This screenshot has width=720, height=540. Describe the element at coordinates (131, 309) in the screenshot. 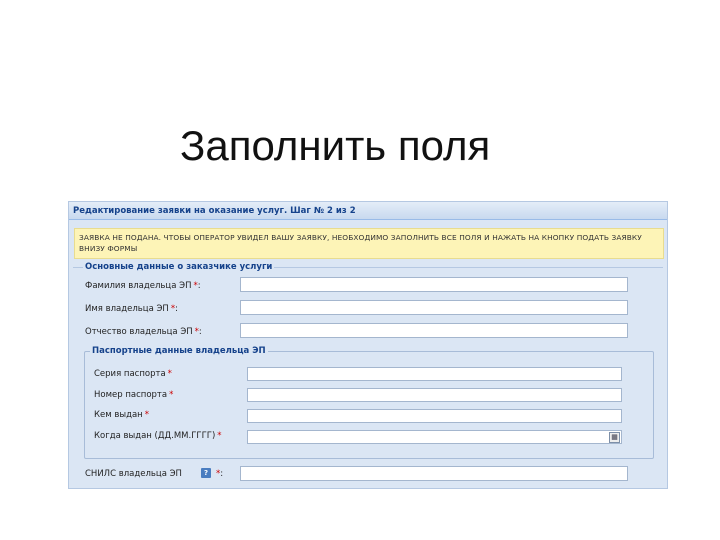

I see `first-name-label: Имя владельца ЭП *:` at that location.